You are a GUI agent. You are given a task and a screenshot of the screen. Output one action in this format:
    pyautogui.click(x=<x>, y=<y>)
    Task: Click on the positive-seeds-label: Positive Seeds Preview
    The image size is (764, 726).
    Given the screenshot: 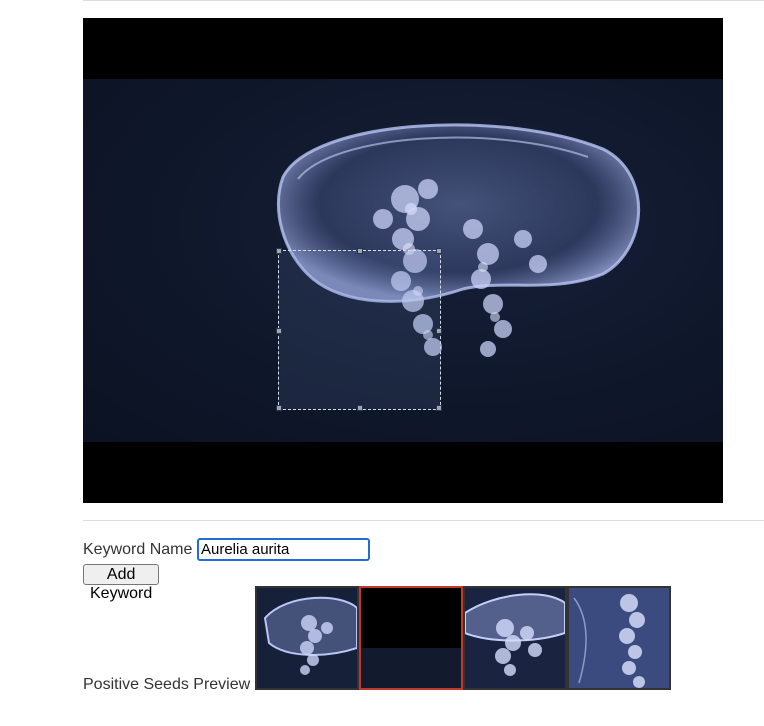 What is the action you would take?
    pyautogui.click(x=167, y=684)
    